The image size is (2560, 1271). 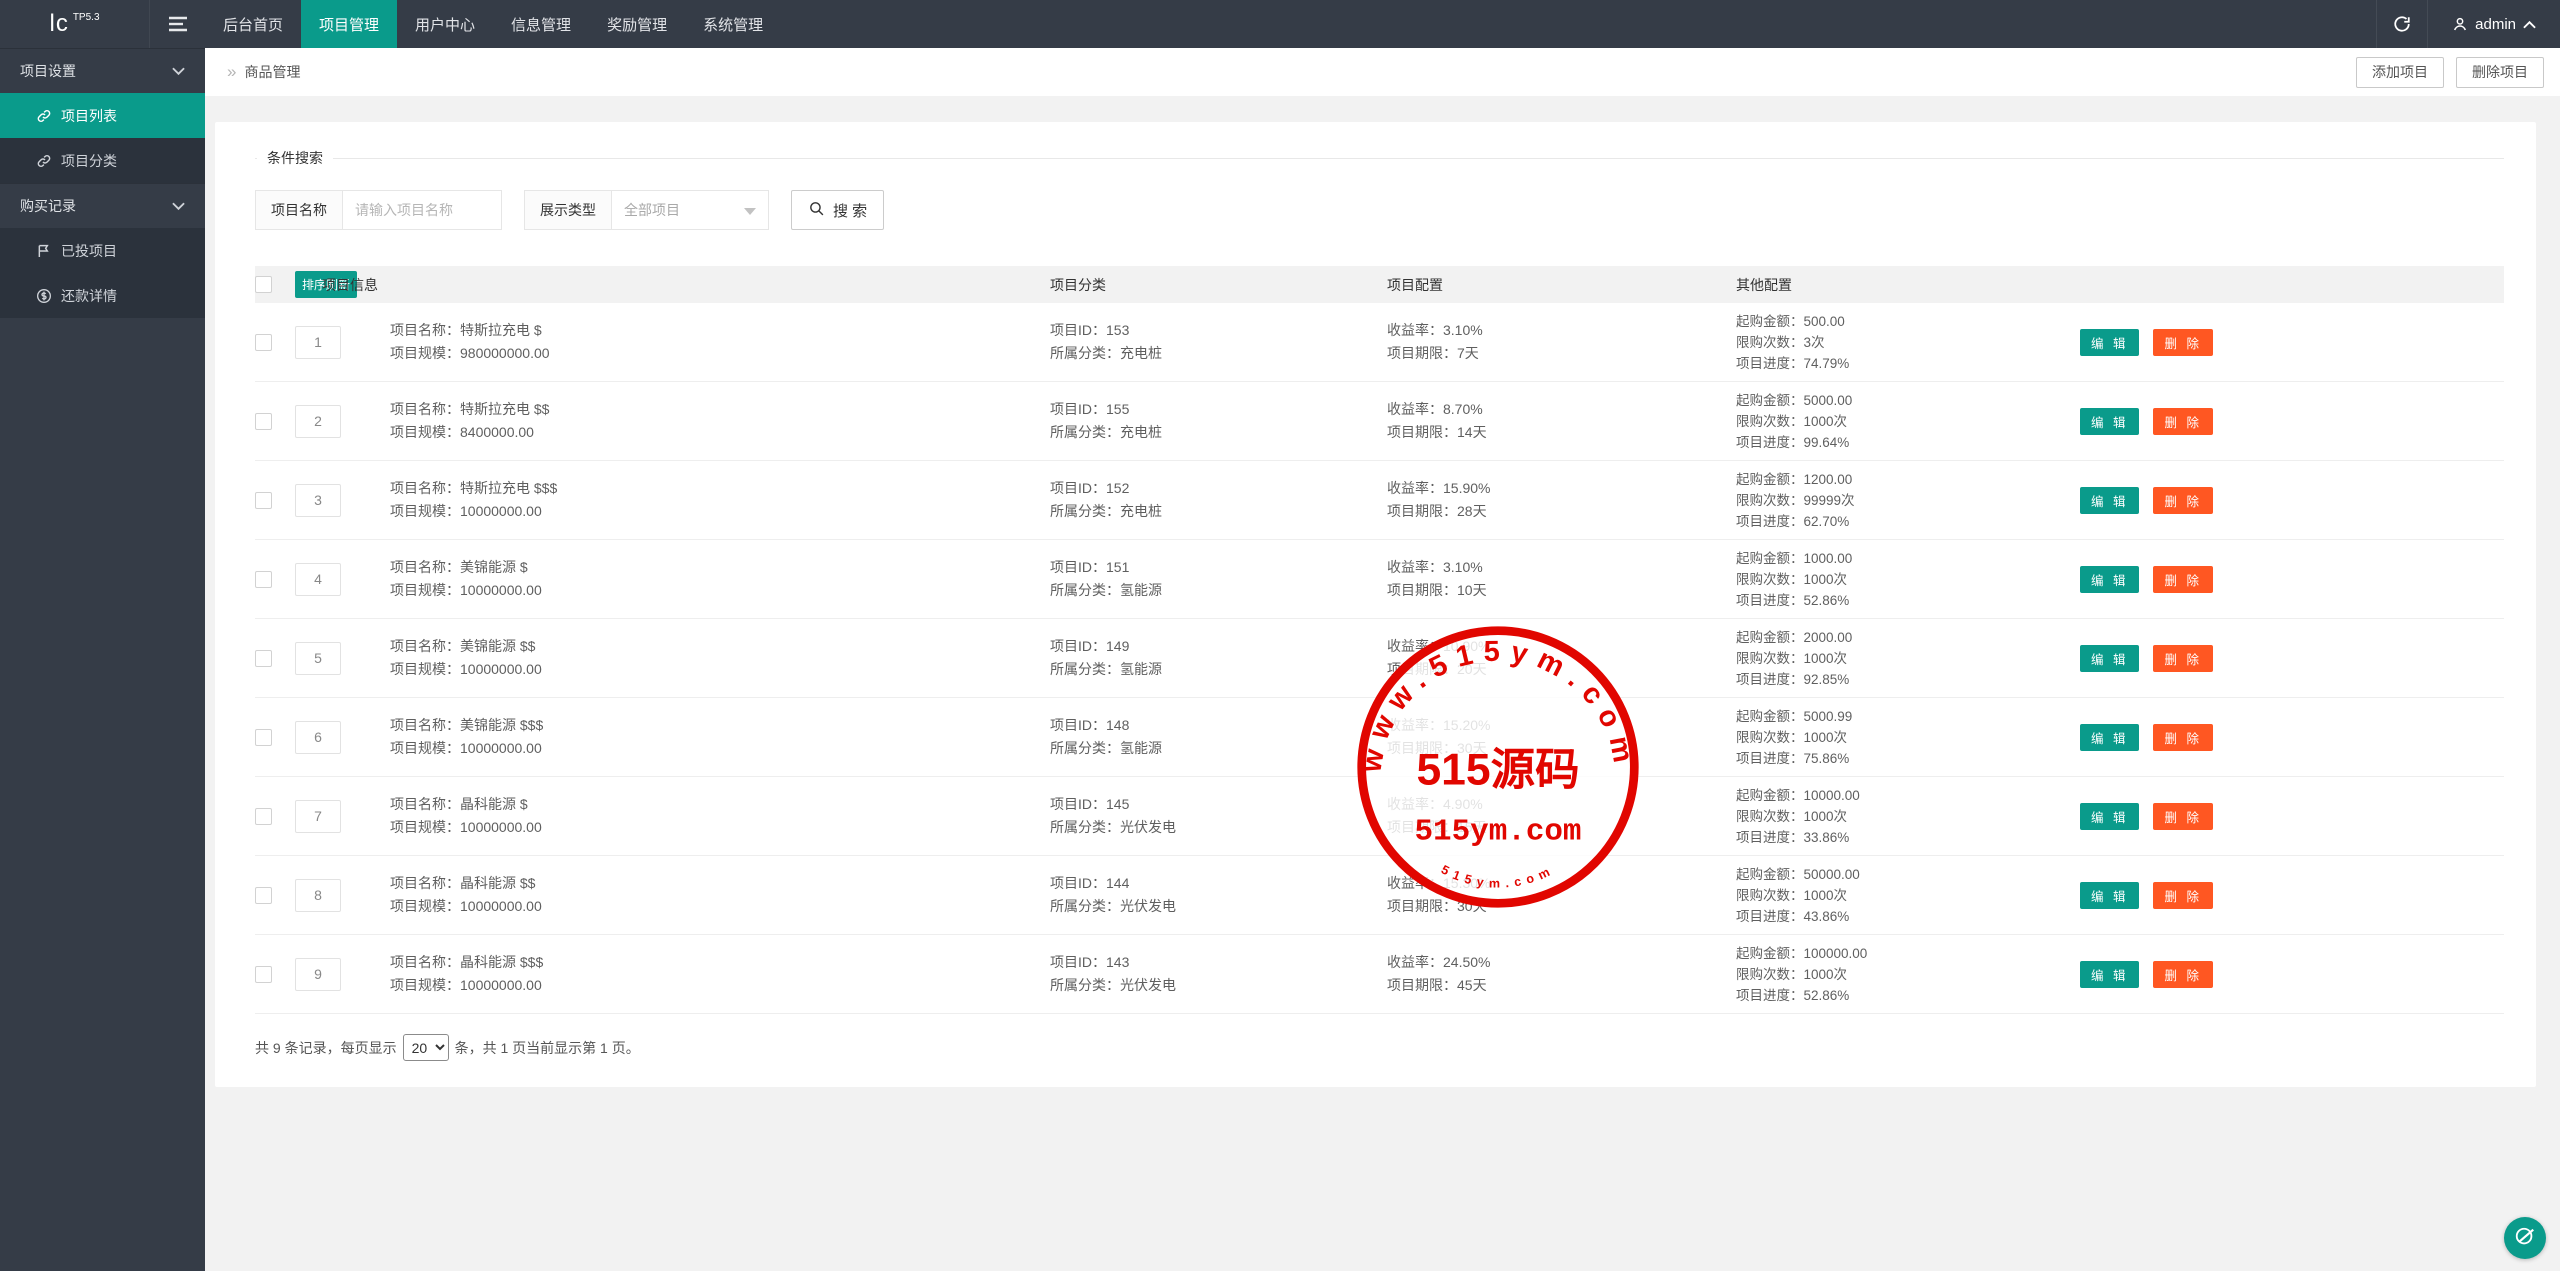 I want to click on row-order-input: 8, so click(x=318, y=895).